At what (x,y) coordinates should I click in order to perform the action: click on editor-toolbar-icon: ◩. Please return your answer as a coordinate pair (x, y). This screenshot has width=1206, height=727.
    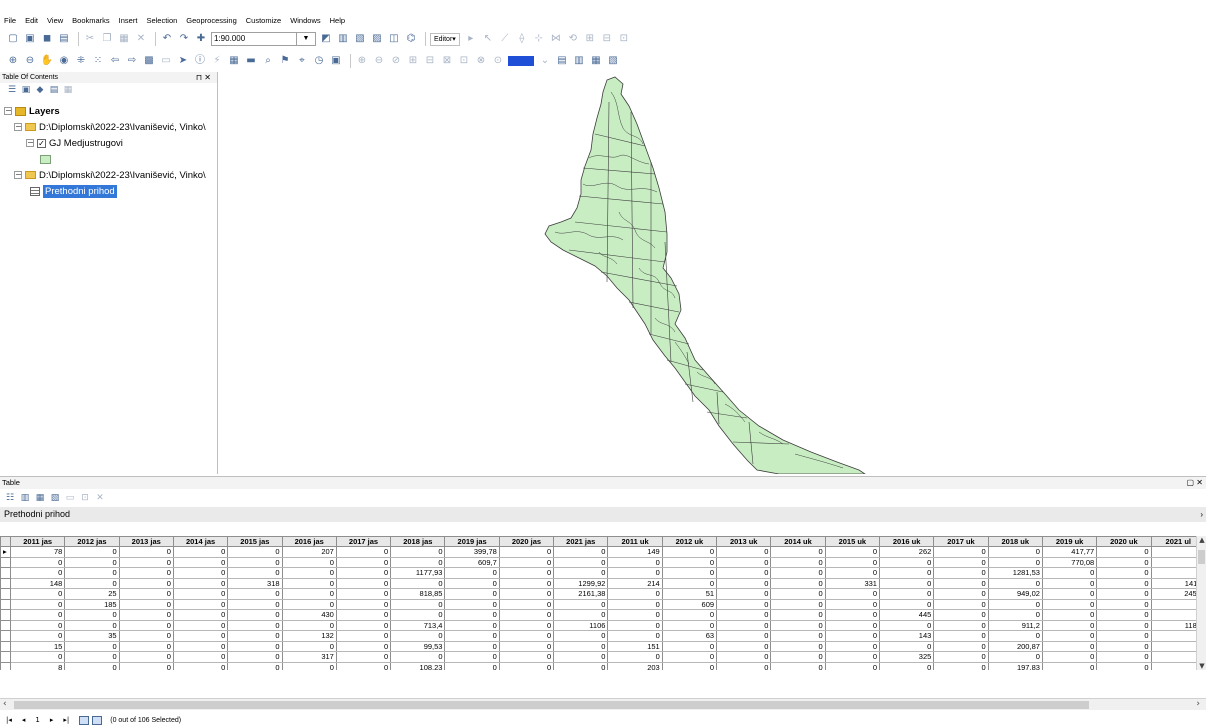
    Looking at the image, I should click on (326, 39).